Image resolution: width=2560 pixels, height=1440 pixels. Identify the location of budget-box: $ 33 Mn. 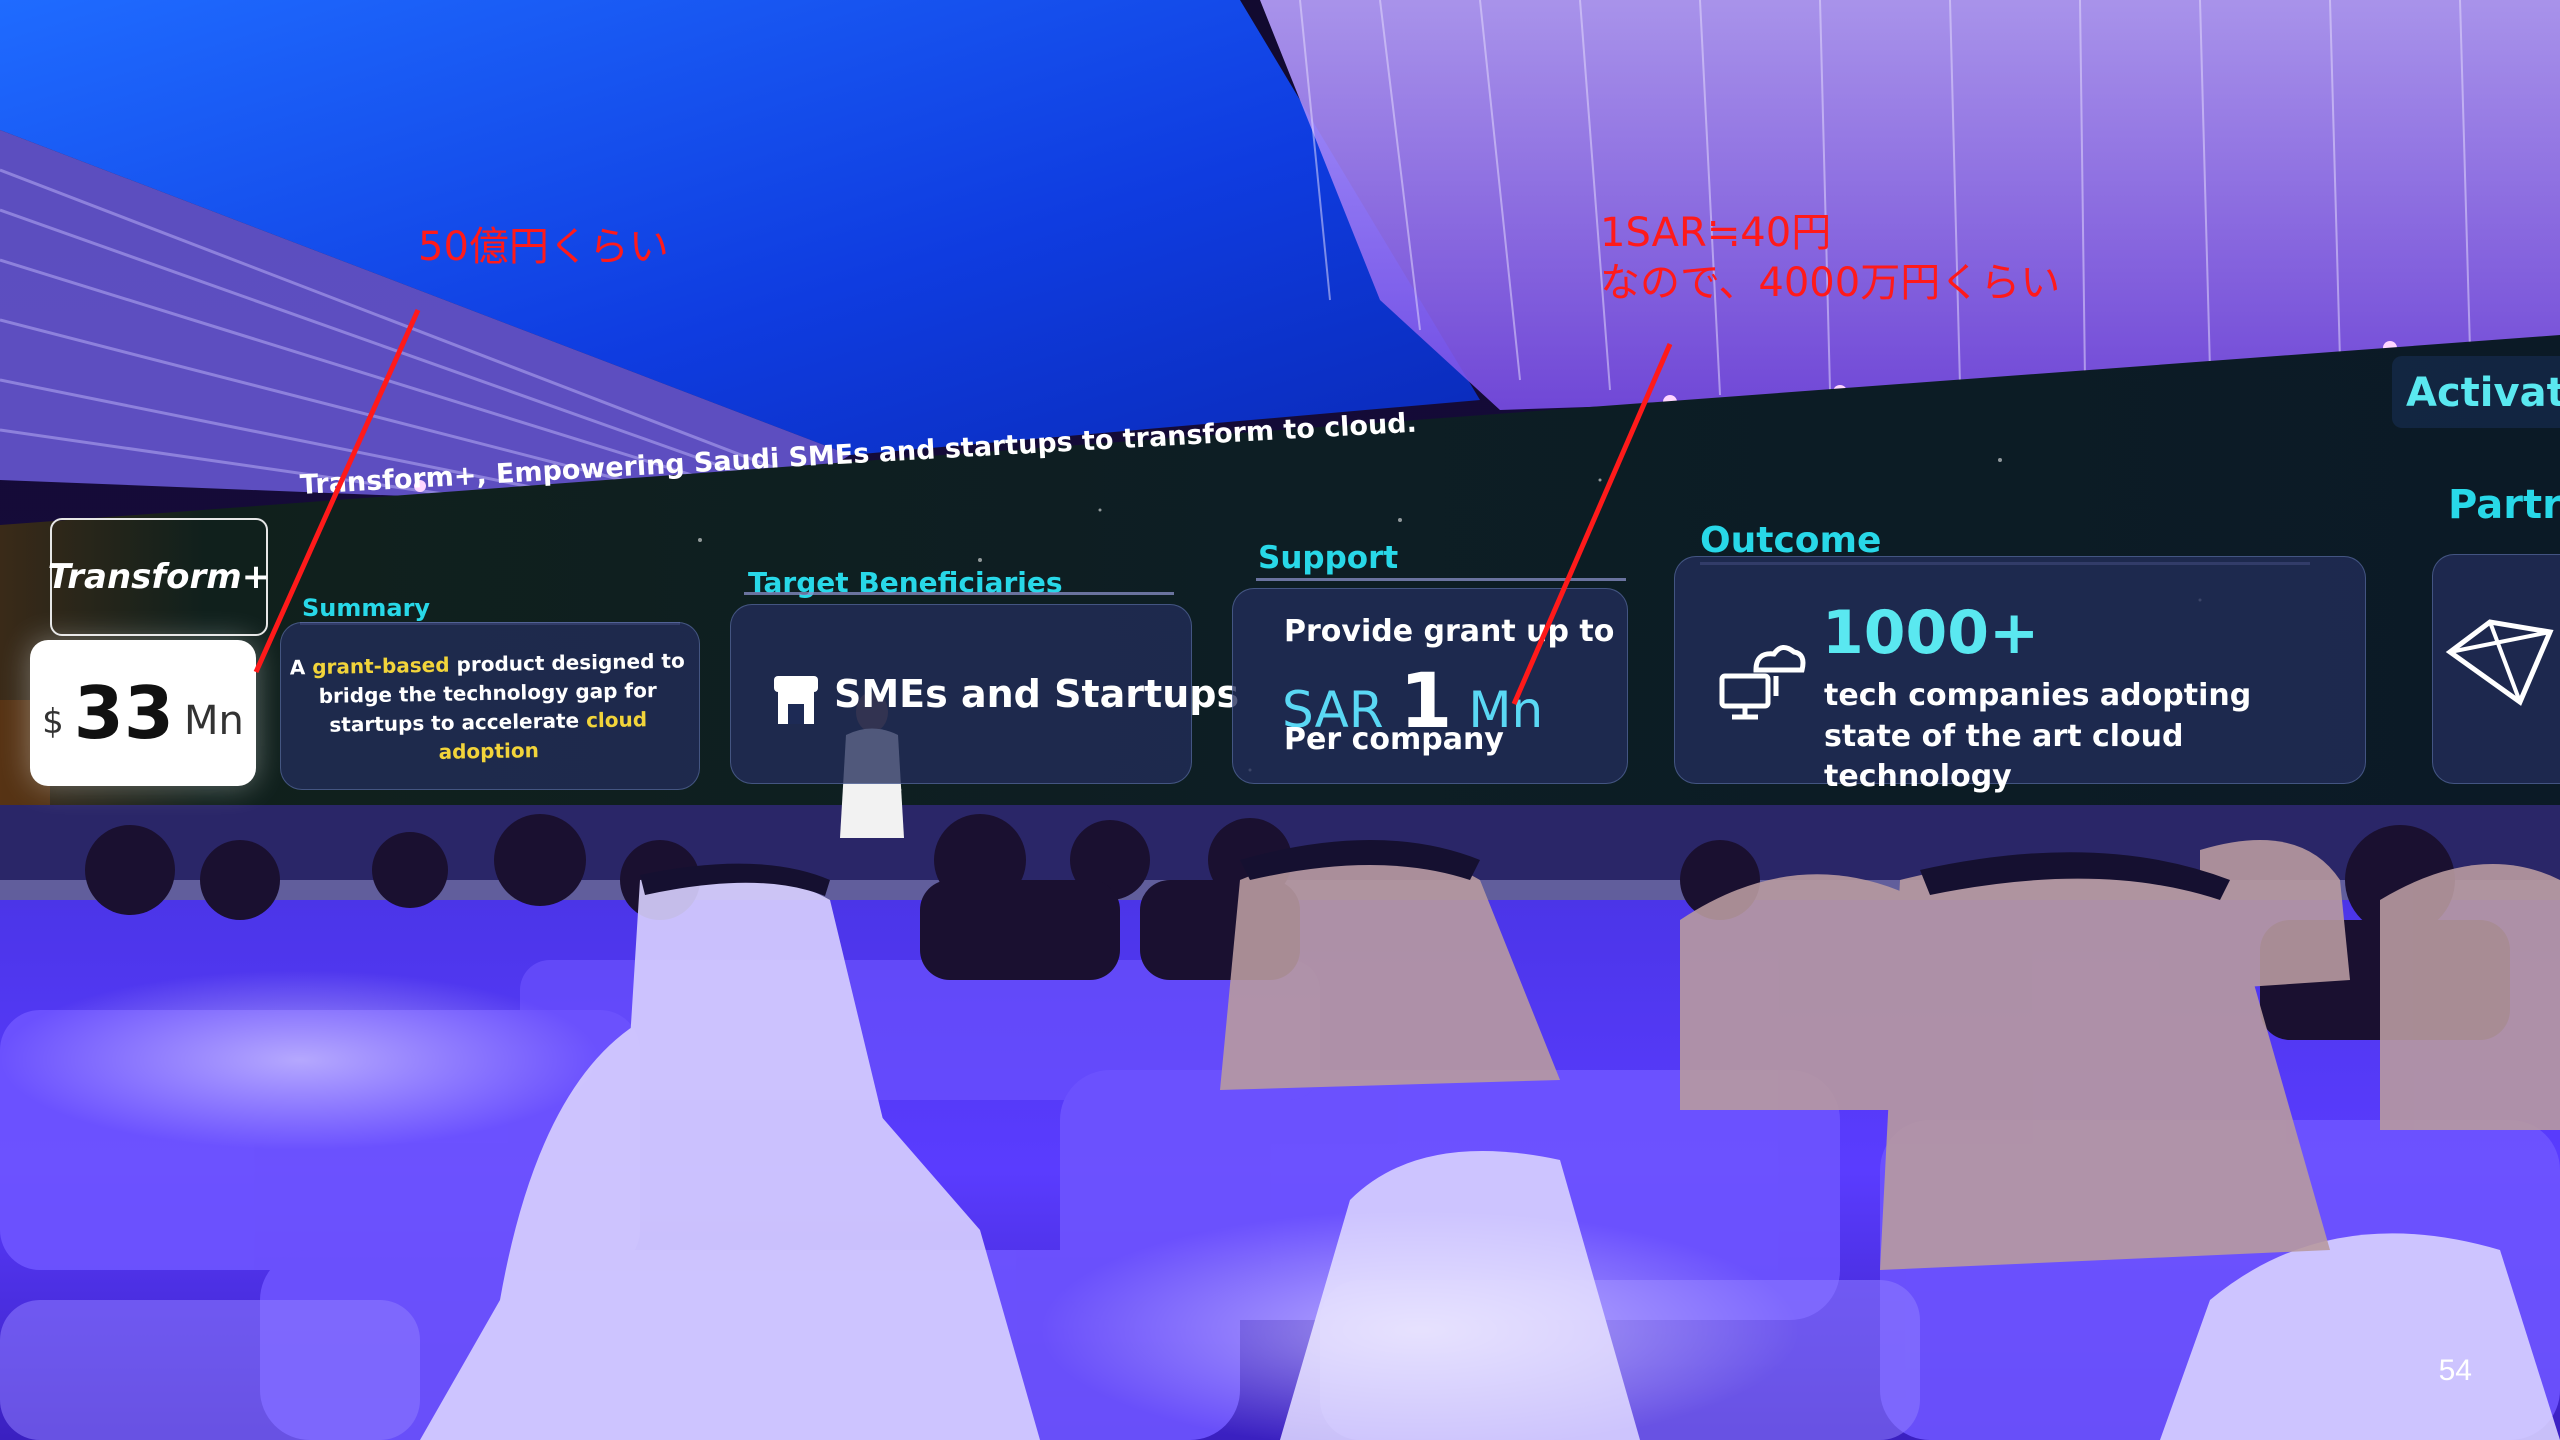
(143, 713).